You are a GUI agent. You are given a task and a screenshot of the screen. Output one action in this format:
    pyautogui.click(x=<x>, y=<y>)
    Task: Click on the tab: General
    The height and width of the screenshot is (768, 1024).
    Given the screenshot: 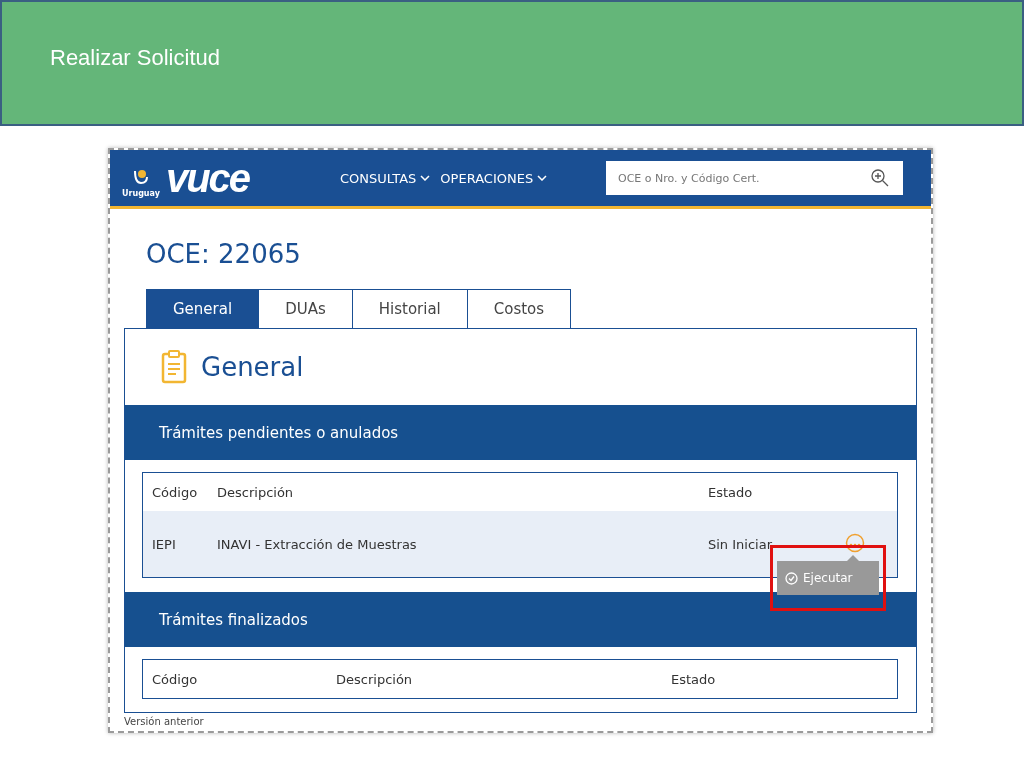 What is the action you would take?
    pyautogui.click(x=203, y=308)
    